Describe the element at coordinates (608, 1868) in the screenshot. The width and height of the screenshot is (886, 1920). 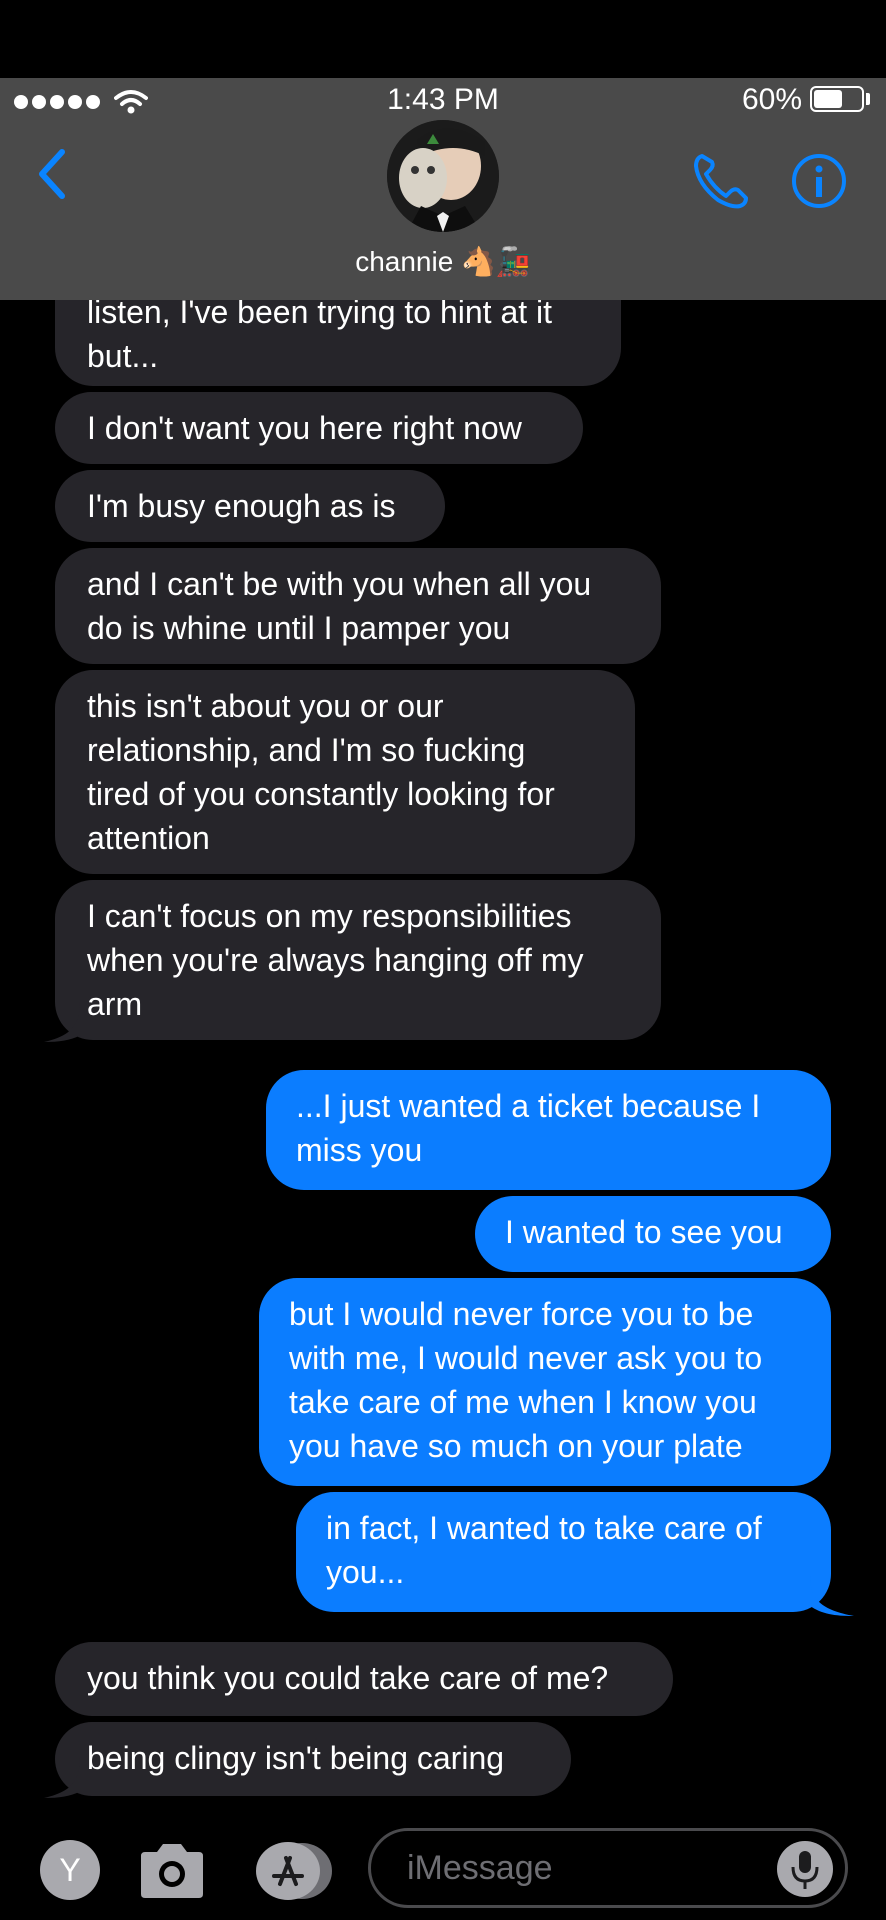
I see `imessage-input: iMessage` at that location.